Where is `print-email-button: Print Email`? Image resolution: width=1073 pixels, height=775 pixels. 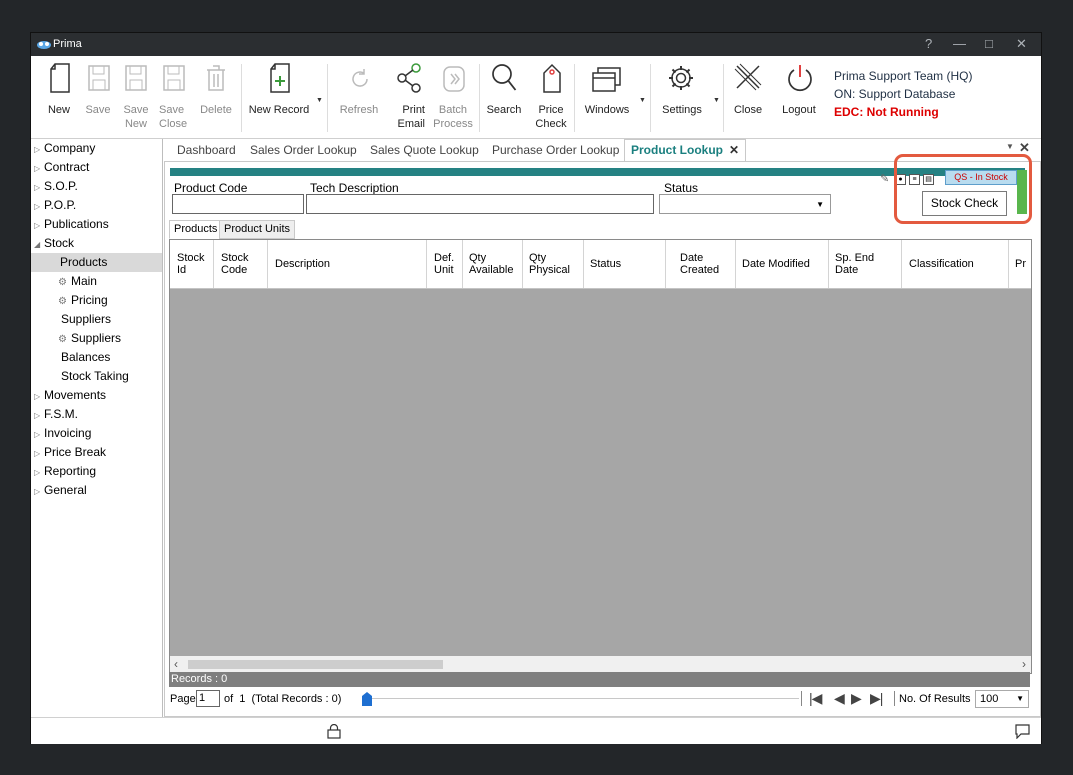 print-email-button: Print Email is located at coordinates (409, 97).